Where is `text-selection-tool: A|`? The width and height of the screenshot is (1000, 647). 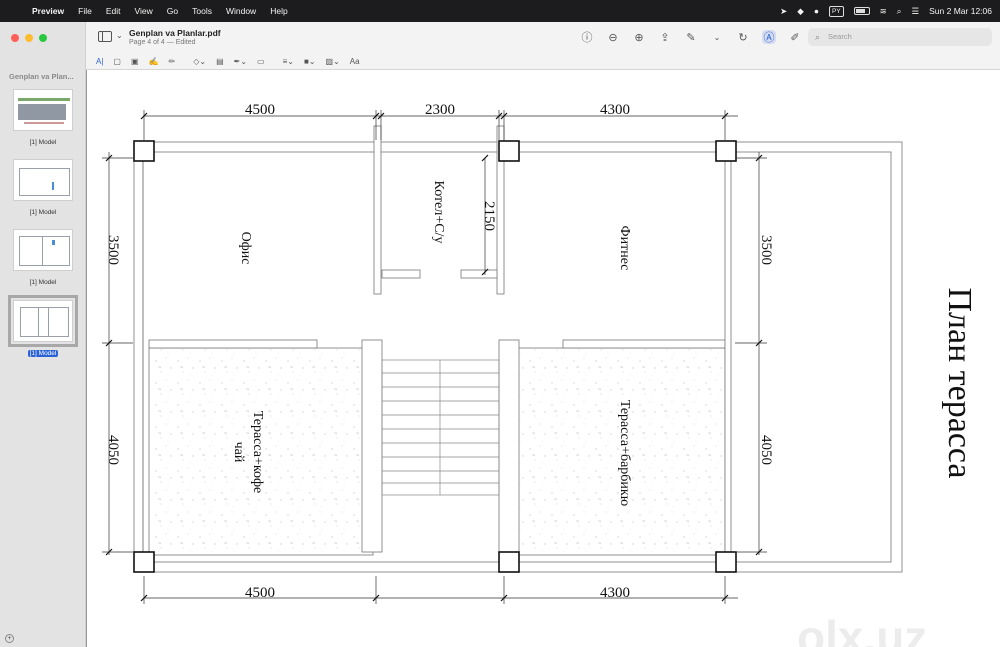
text-selection-tool: A| is located at coordinates (99, 61).